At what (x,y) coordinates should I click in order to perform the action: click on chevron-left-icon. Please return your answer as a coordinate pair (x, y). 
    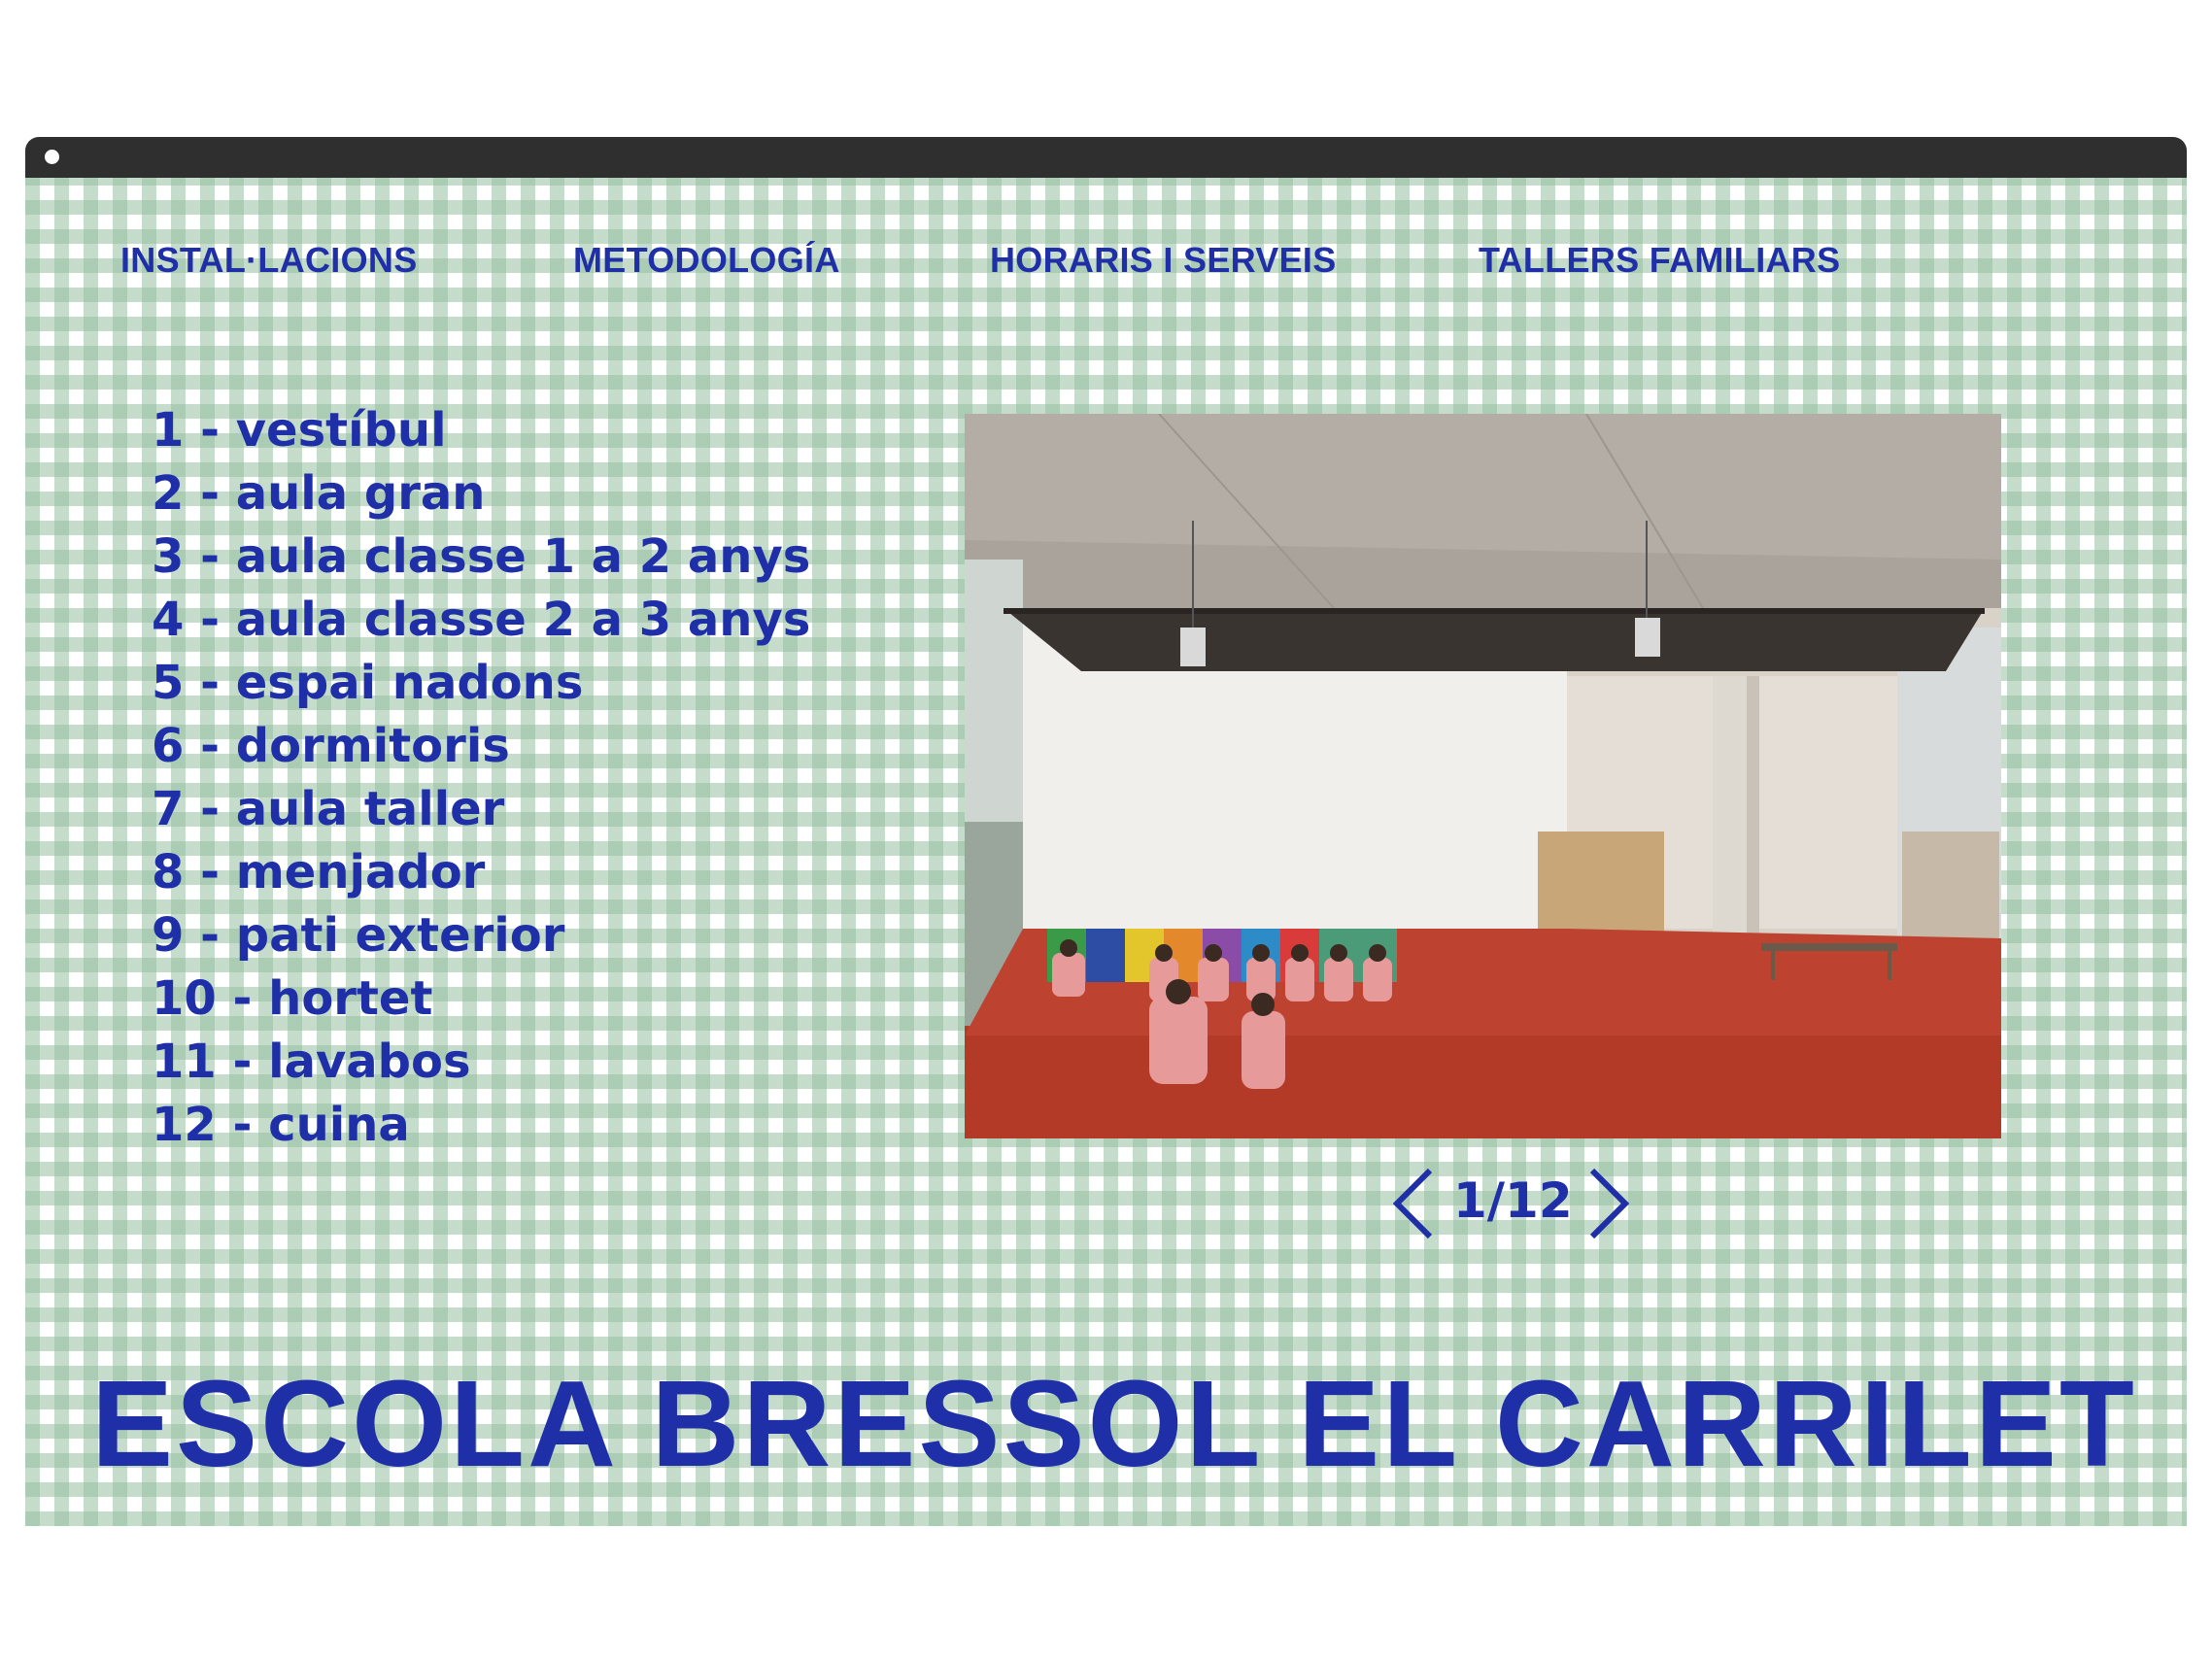
    Looking at the image, I should click on (1414, 1203).